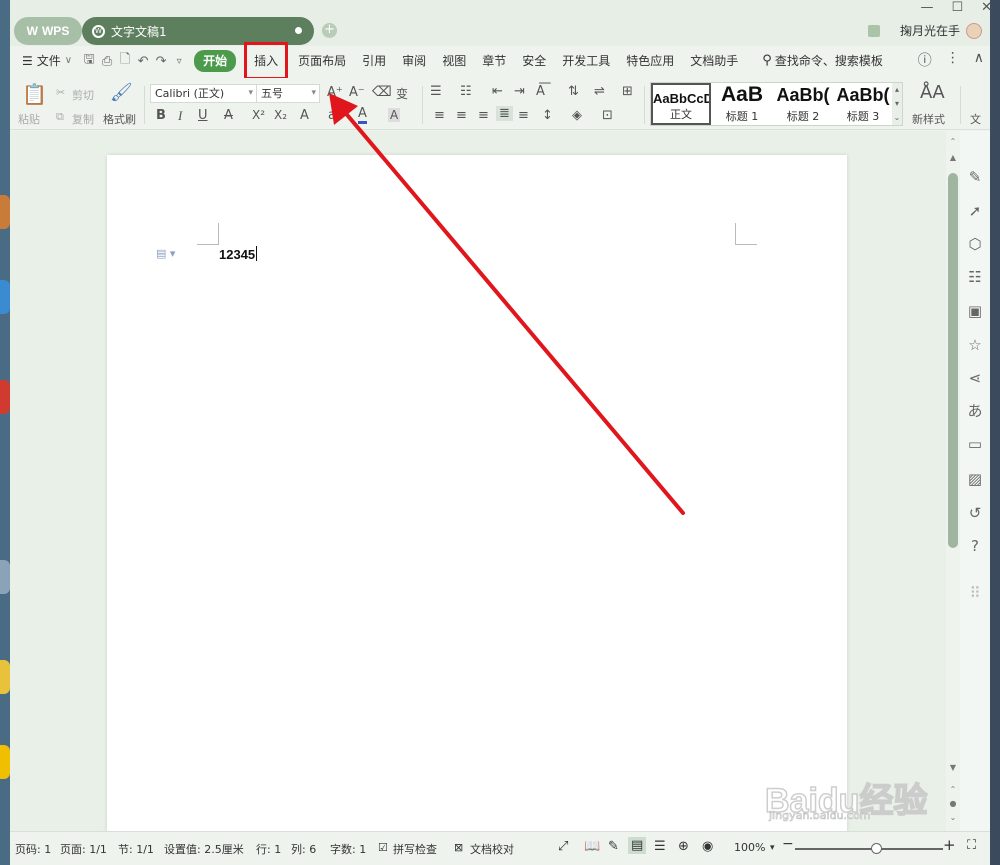  Describe the element at coordinates (322, 61) in the screenshot. I see `tab-page-layout: 页面布局` at that location.